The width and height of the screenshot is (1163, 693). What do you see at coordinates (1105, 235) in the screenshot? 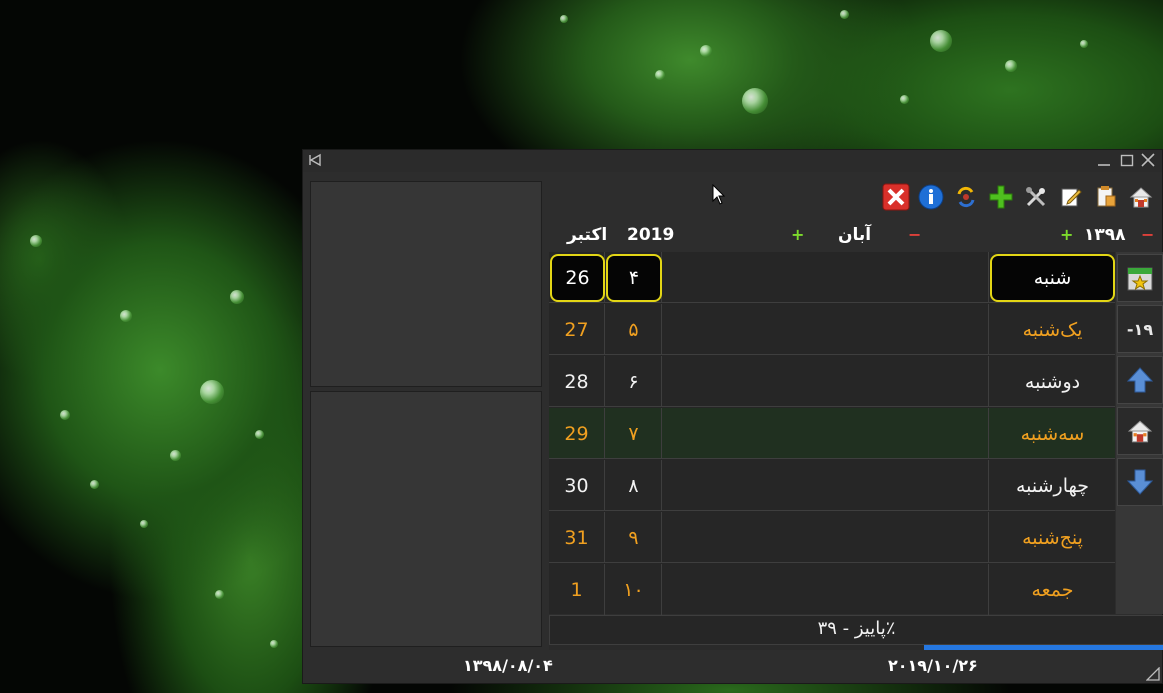
I see `shamsi-year: ۱۳۹۸` at bounding box center [1105, 235].